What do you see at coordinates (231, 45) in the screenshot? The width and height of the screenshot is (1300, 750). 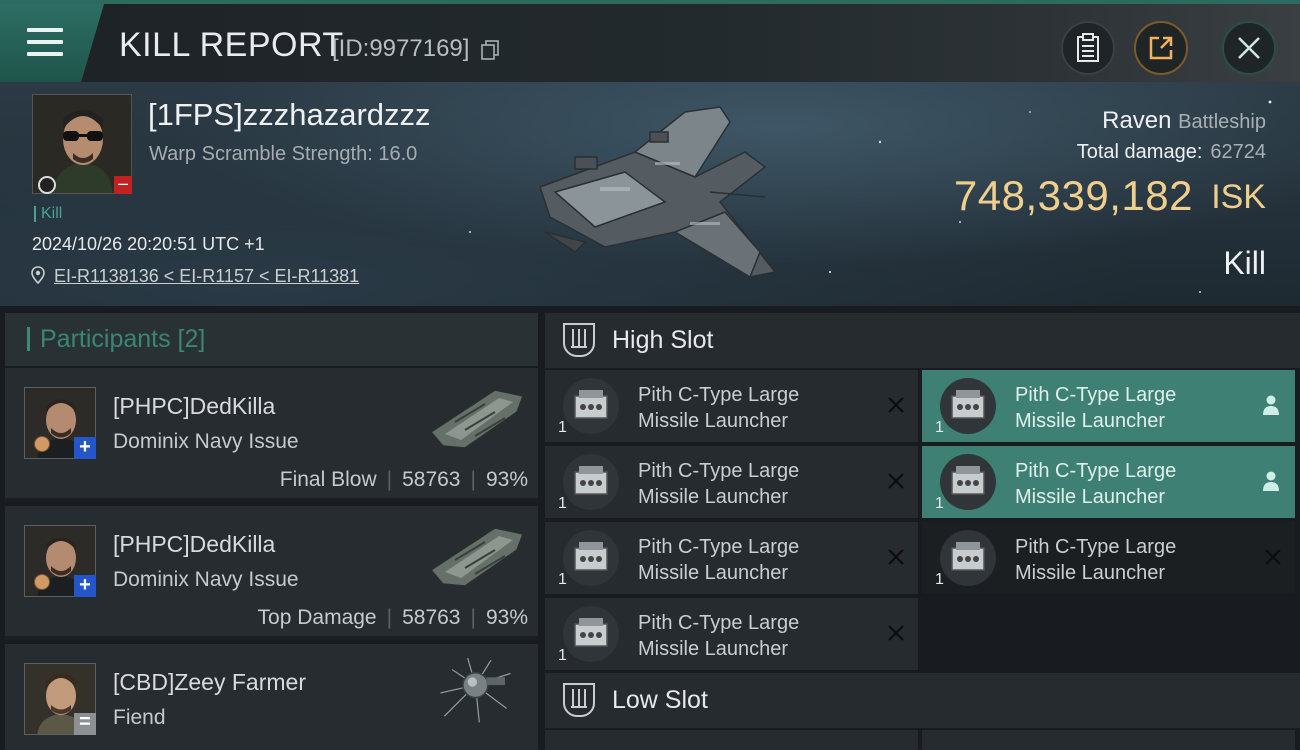 I see `page-title: KILL REPORT` at bounding box center [231, 45].